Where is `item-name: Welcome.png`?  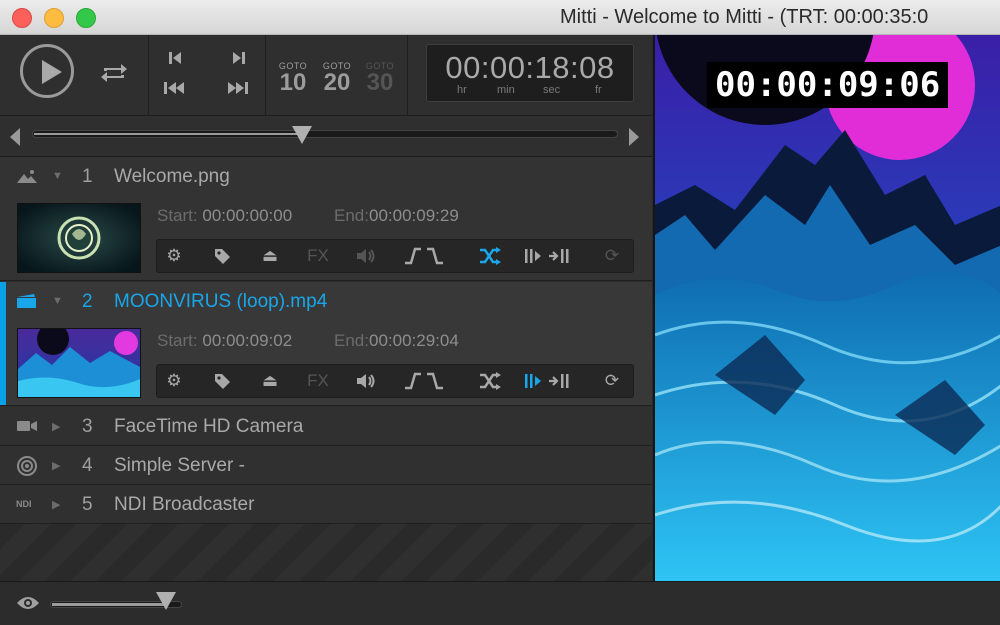 item-name: Welcome.png is located at coordinates (172, 176).